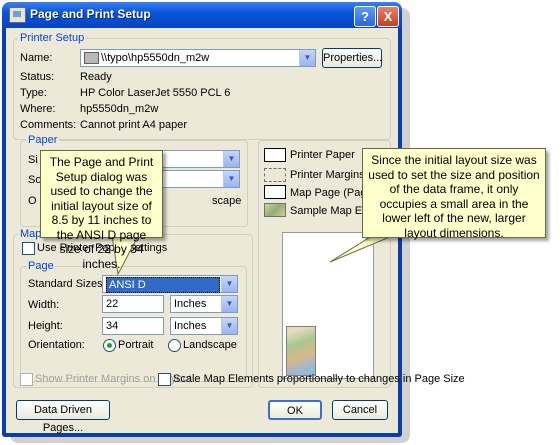  I want to click on where-value: hp5550dn_m2w, so click(119, 109).